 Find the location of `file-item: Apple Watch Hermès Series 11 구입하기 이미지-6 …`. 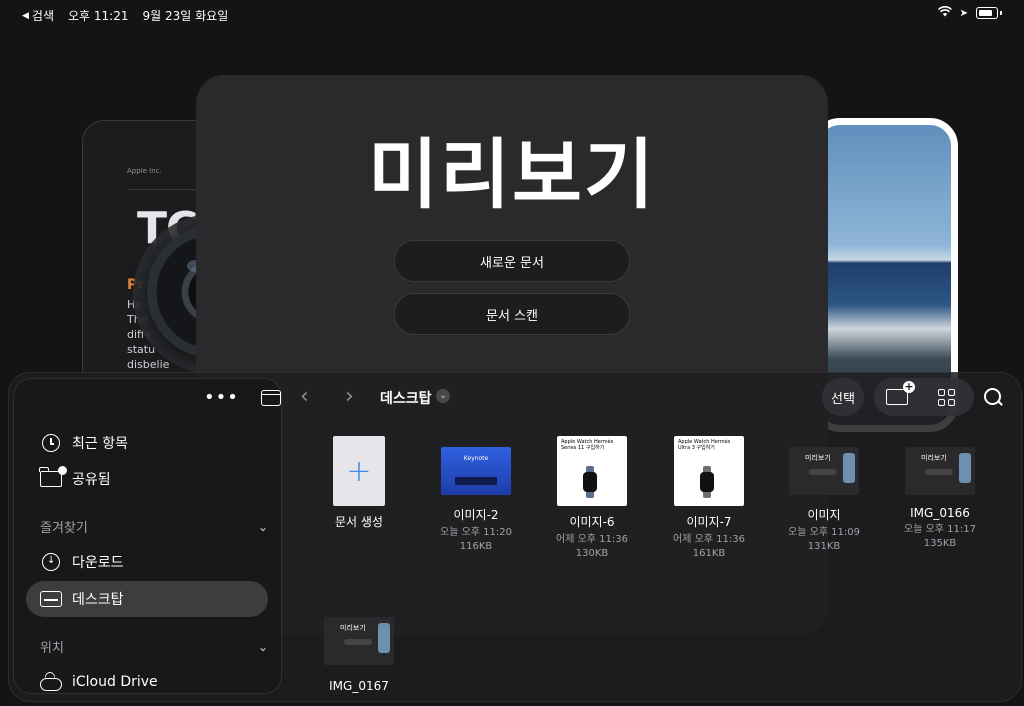

file-item: Apple Watch Hermès Series 11 구입하기 이미지-6 … is located at coordinates (592, 498).